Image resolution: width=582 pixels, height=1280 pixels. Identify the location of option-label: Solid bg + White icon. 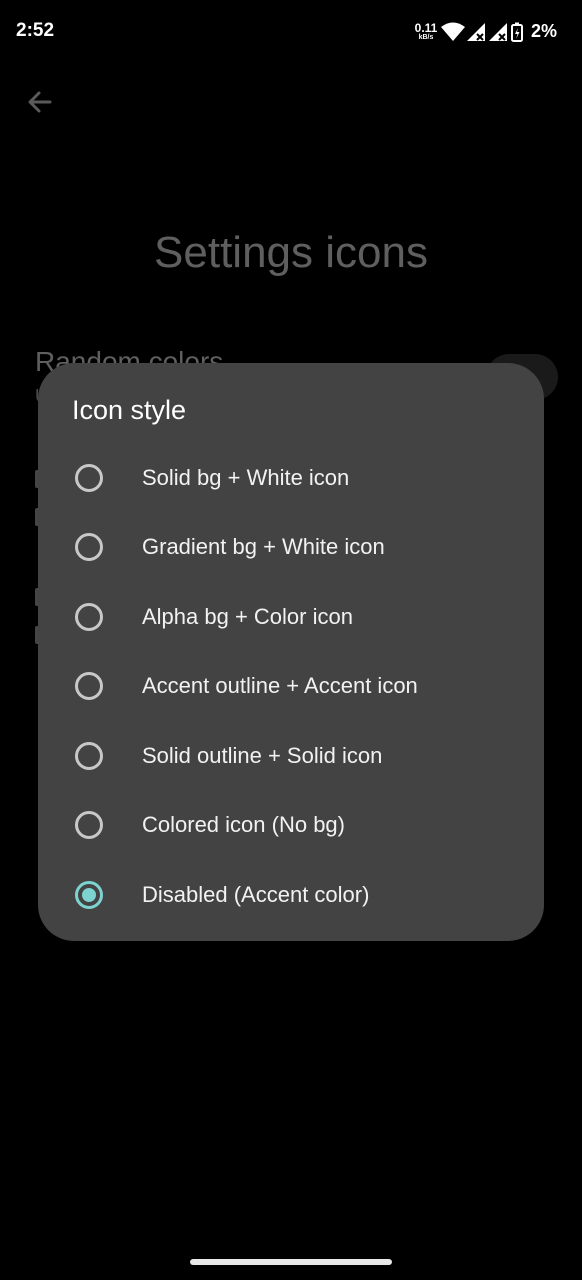
(246, 477).